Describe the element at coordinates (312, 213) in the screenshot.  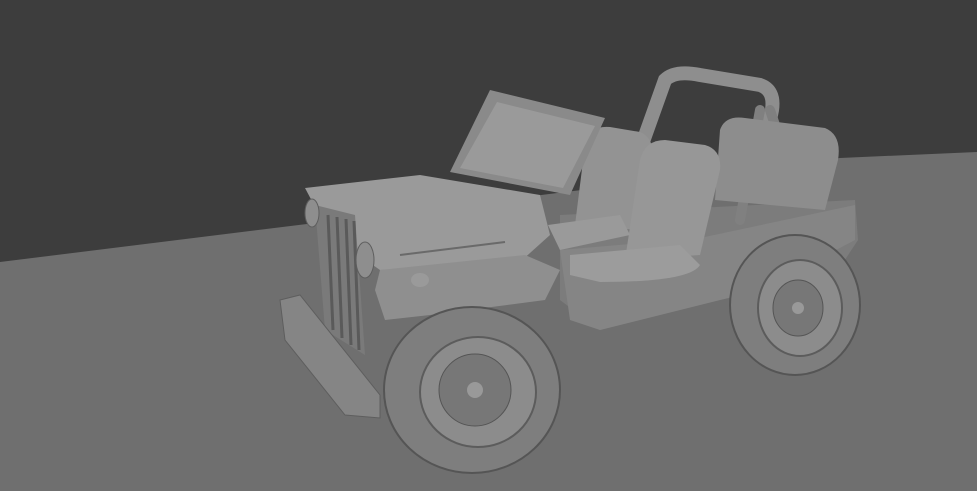
I see `jeep-headlight-left` at that location.